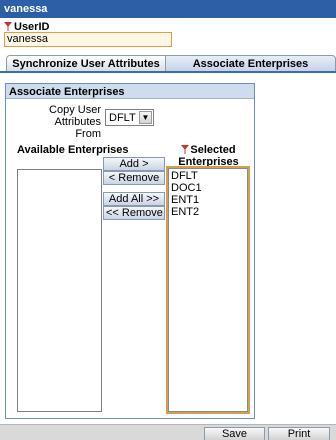 The height and width of the screenshot is (440, 336). I want to click on list-item: DFLT, so click(208, 176).